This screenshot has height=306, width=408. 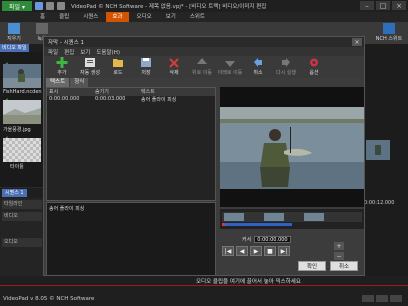 What do you see at coordinates (67, 209) in the screenshot?
I see `editor-text: 송어 플라이 피싱` at bounding box center [67, 209].